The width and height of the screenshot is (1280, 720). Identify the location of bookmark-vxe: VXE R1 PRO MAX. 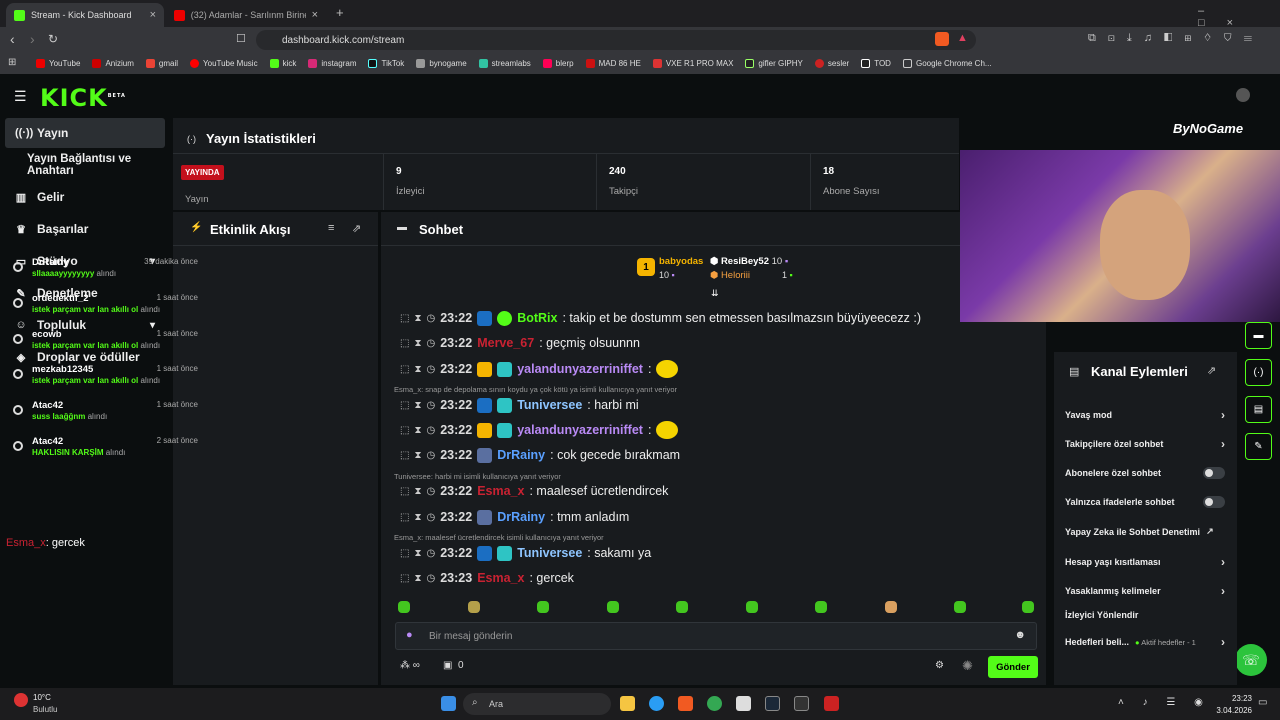
(692, 63).